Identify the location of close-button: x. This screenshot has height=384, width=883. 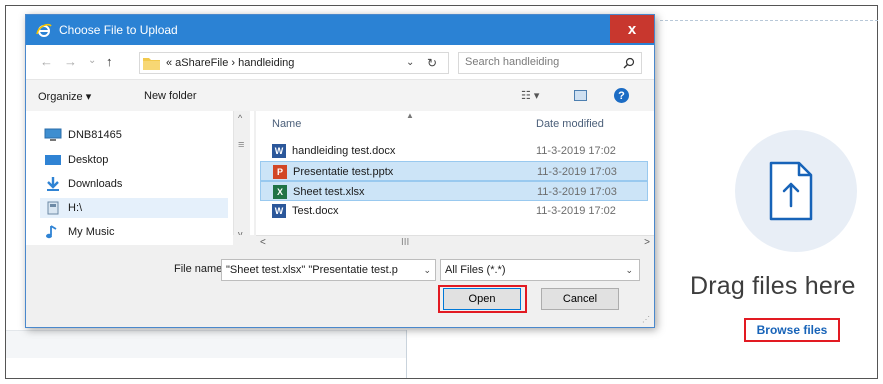
(632, 29).